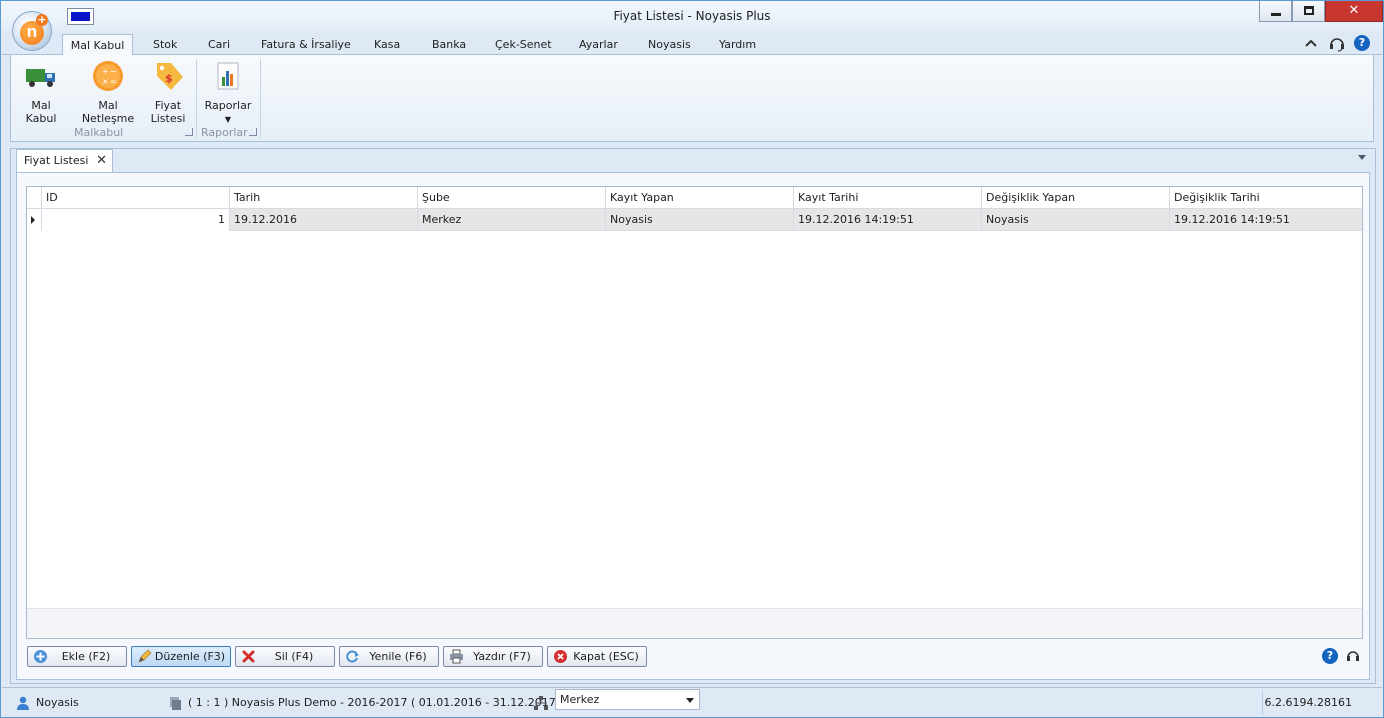  I want to click on cell-tarih: 19.12.2016, so click(324, 220).